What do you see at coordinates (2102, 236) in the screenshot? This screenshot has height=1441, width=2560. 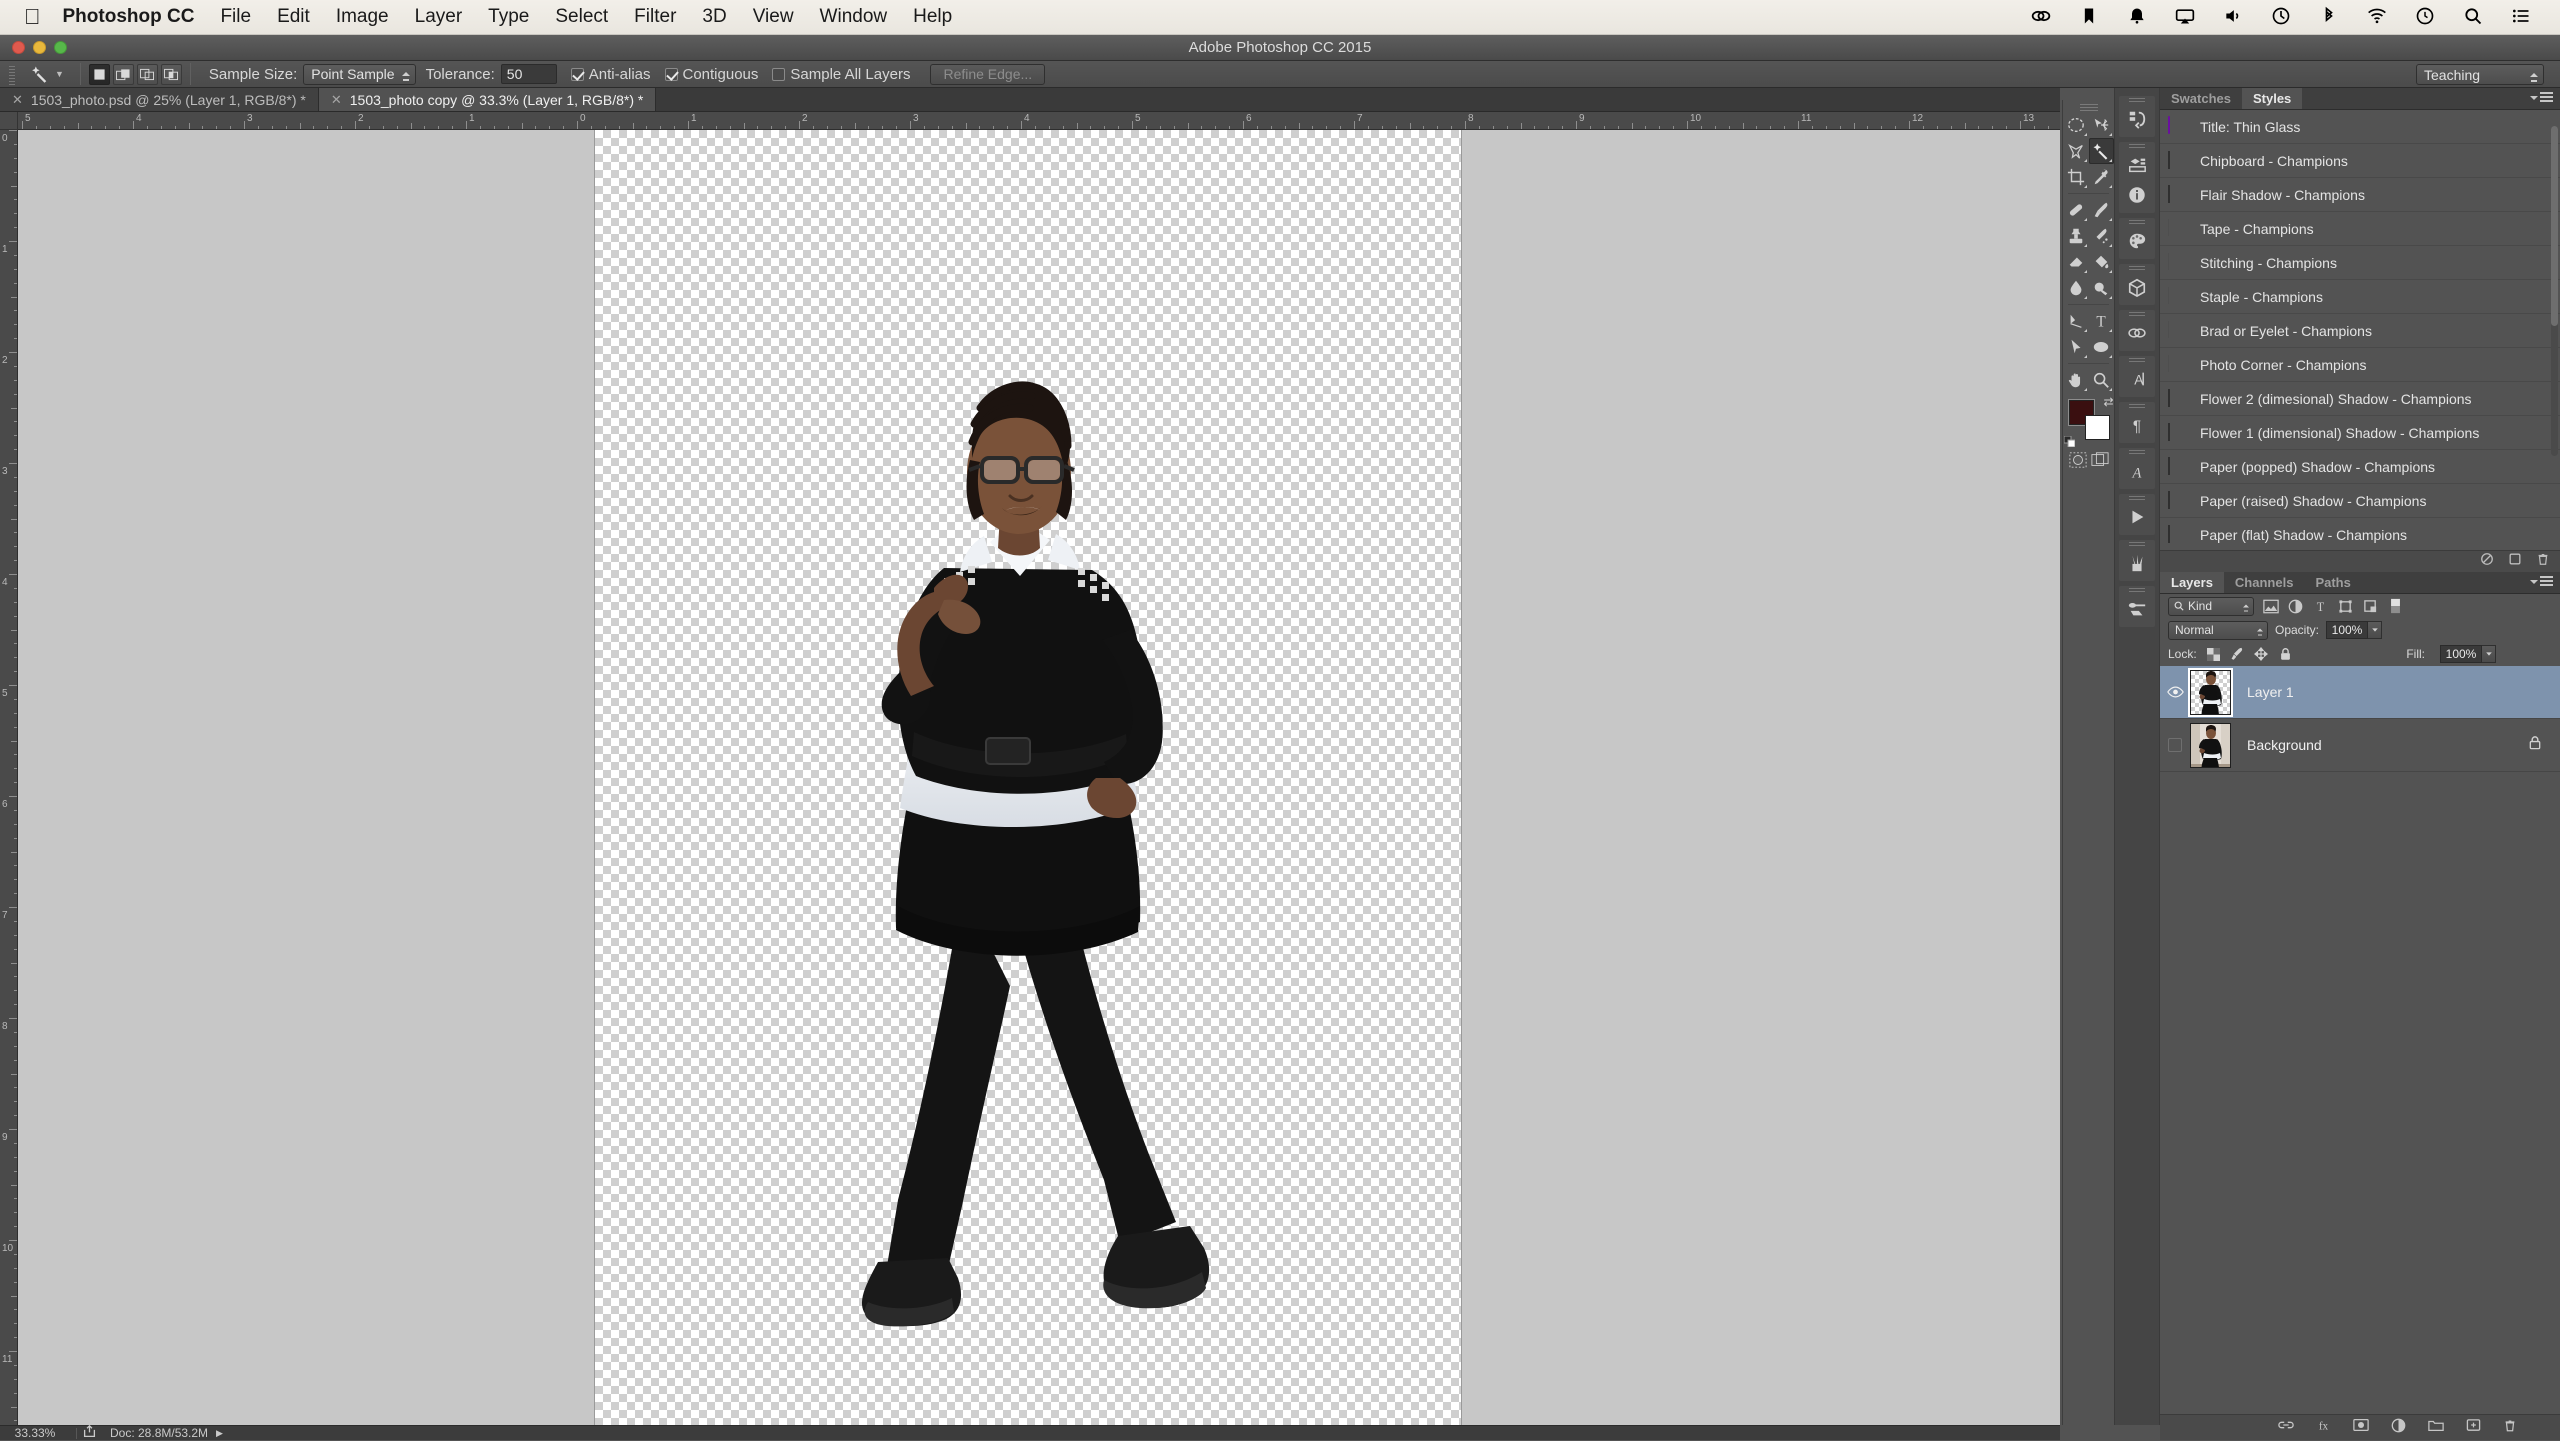 I see `history-brush-tool` at bounding box center [2102, 236].